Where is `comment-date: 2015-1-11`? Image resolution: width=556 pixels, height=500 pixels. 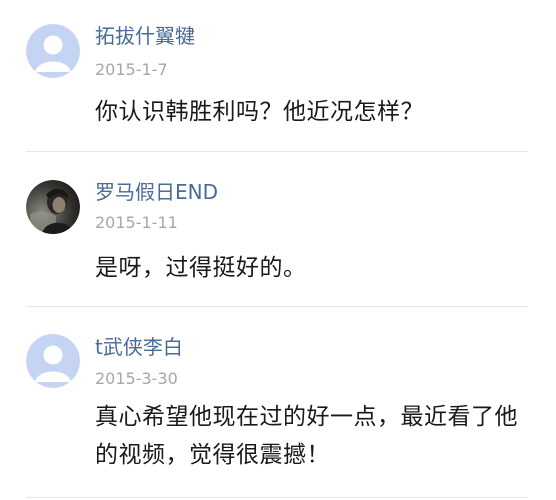
comment-date: 2015-1-11 is located at coordinates (136, 222).